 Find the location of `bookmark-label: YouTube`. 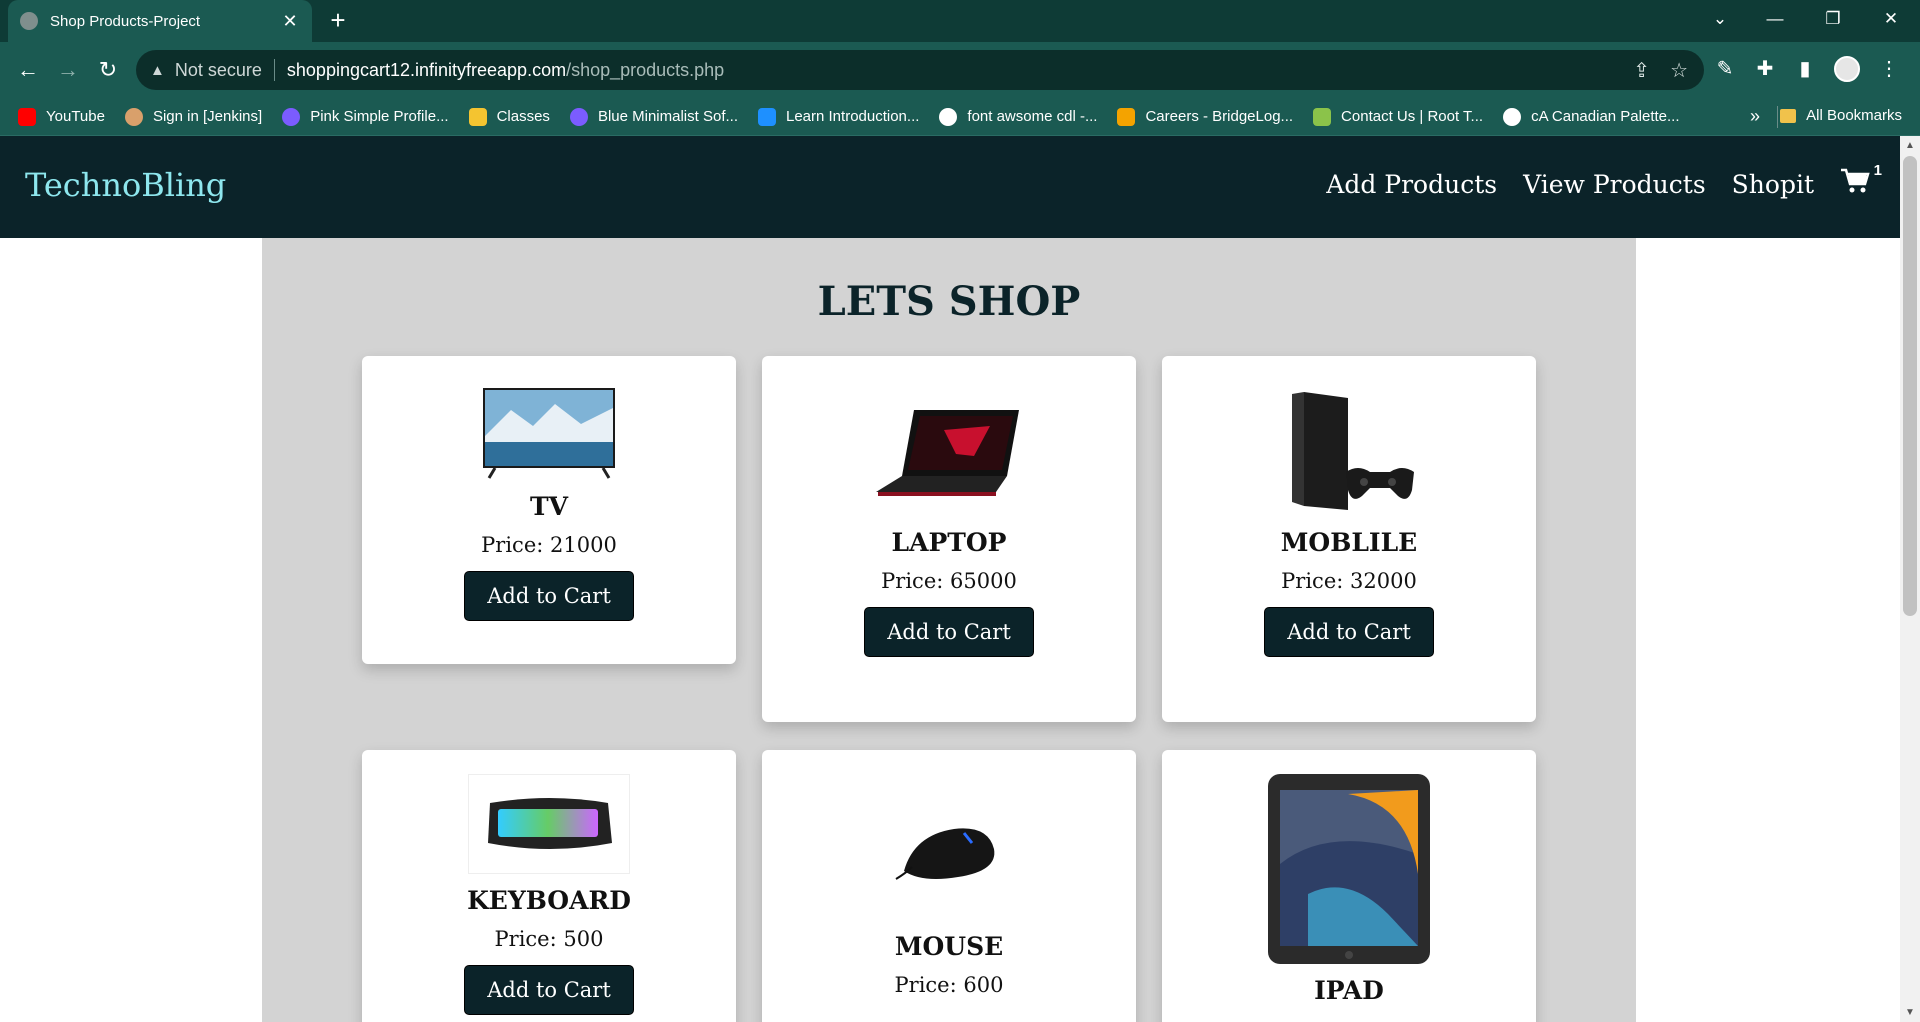

bookmark-label: YouTube is located at coordinates (75, 116).